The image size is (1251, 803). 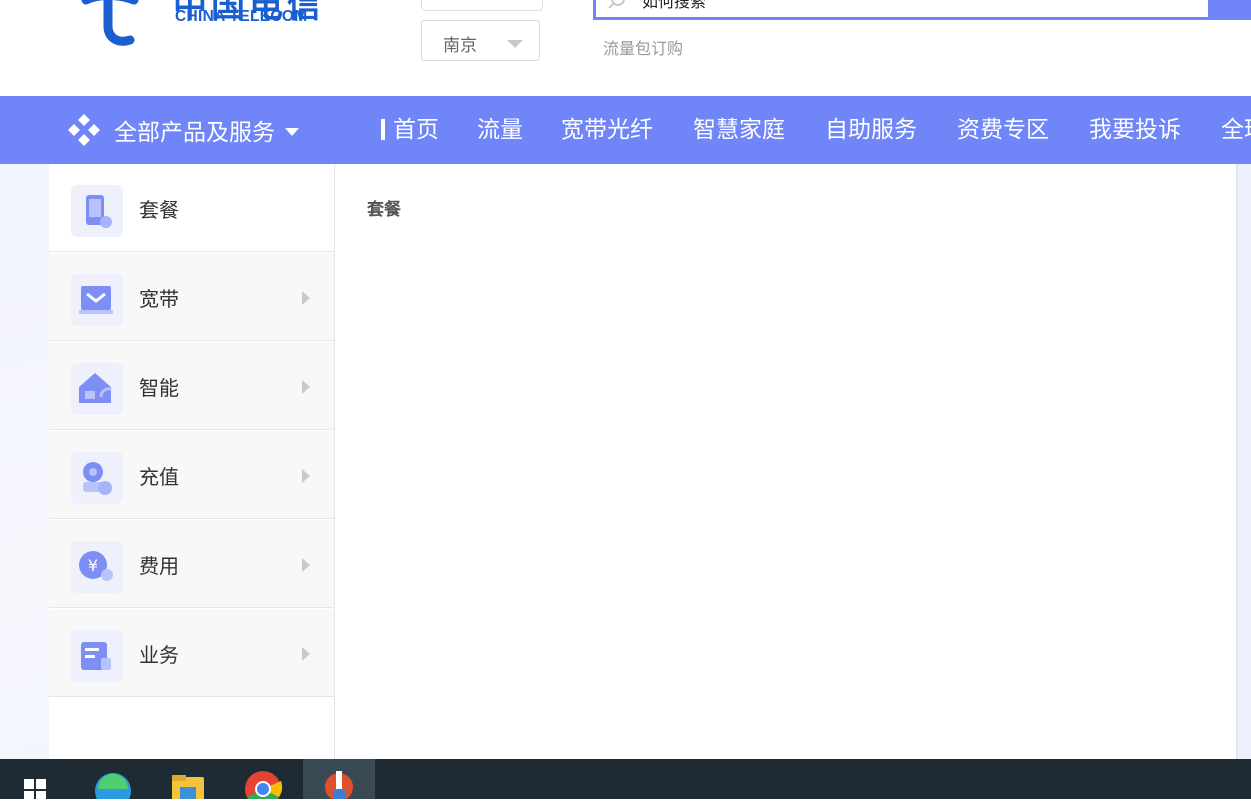 What do you see at coordinates (500, 130) in the screenshot?
I see `nav-item-data: 流量` at bounding box center [500, 130].